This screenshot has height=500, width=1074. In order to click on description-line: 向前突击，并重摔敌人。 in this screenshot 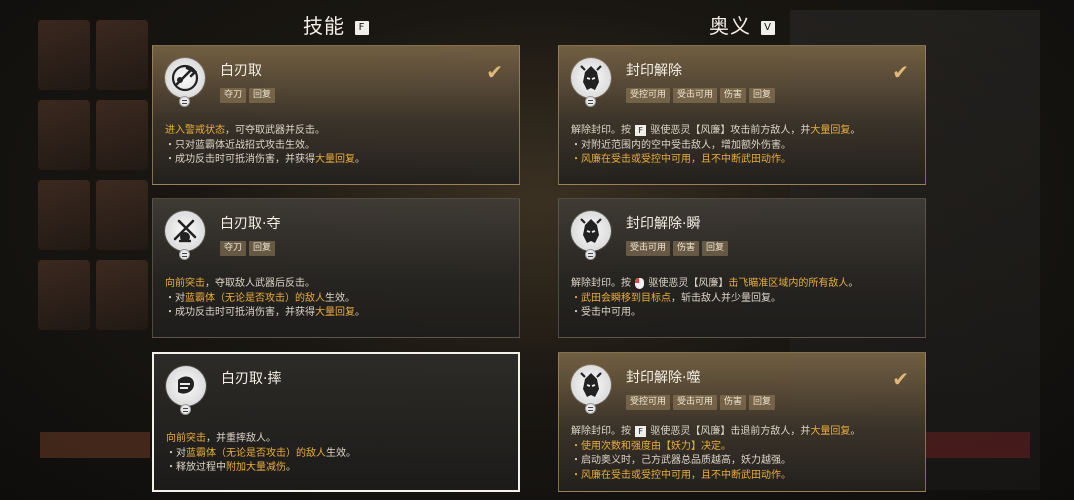, I will do `click(337, 439)`.